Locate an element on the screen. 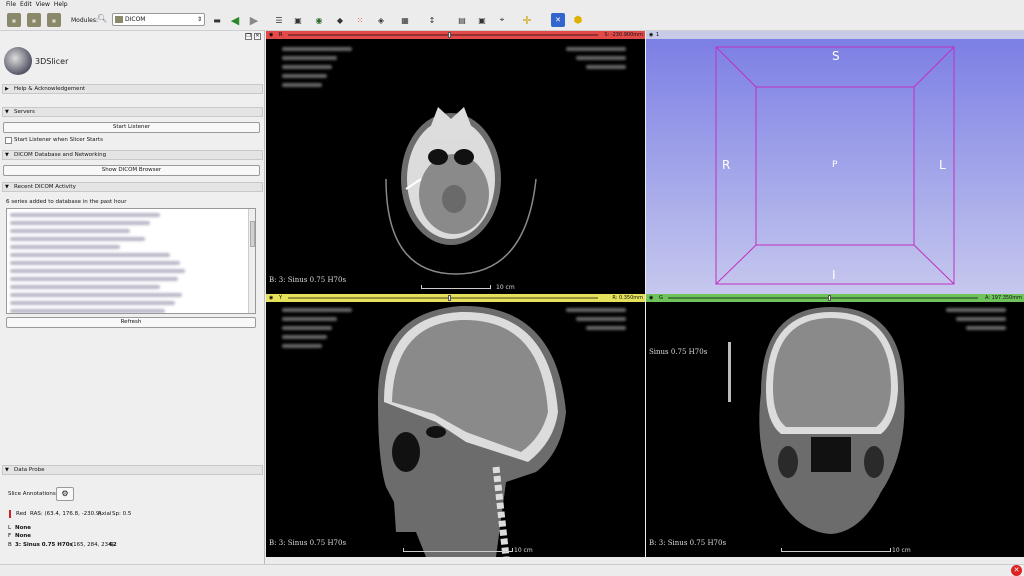  menu-view: View is located at coordinates (43, 4).